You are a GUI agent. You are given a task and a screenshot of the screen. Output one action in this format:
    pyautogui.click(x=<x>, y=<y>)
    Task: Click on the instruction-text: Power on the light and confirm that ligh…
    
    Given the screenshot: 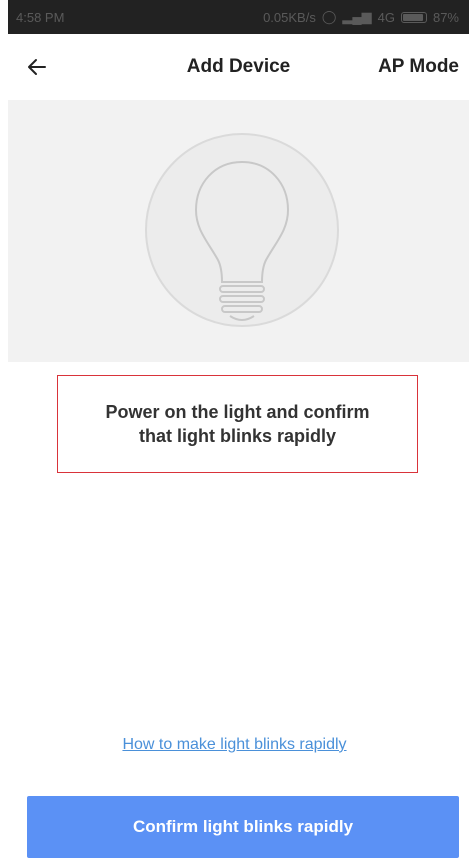 What is the action you would take?
    pyautogui.click(x=237, y=424)
    